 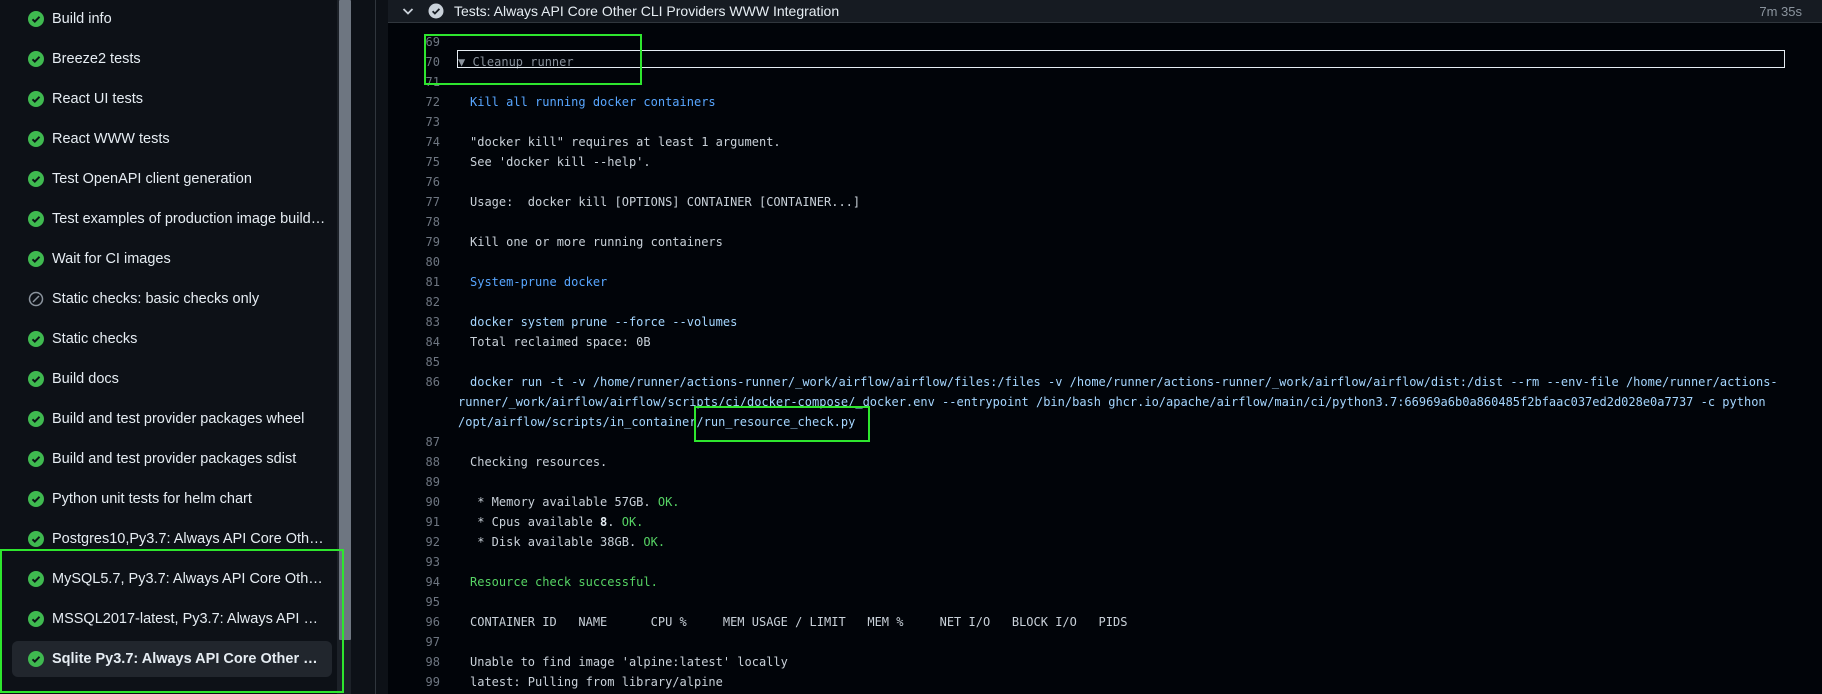 I want to click on sidebar-item-job: Breeze2 tests, so click(x=172, y=59).